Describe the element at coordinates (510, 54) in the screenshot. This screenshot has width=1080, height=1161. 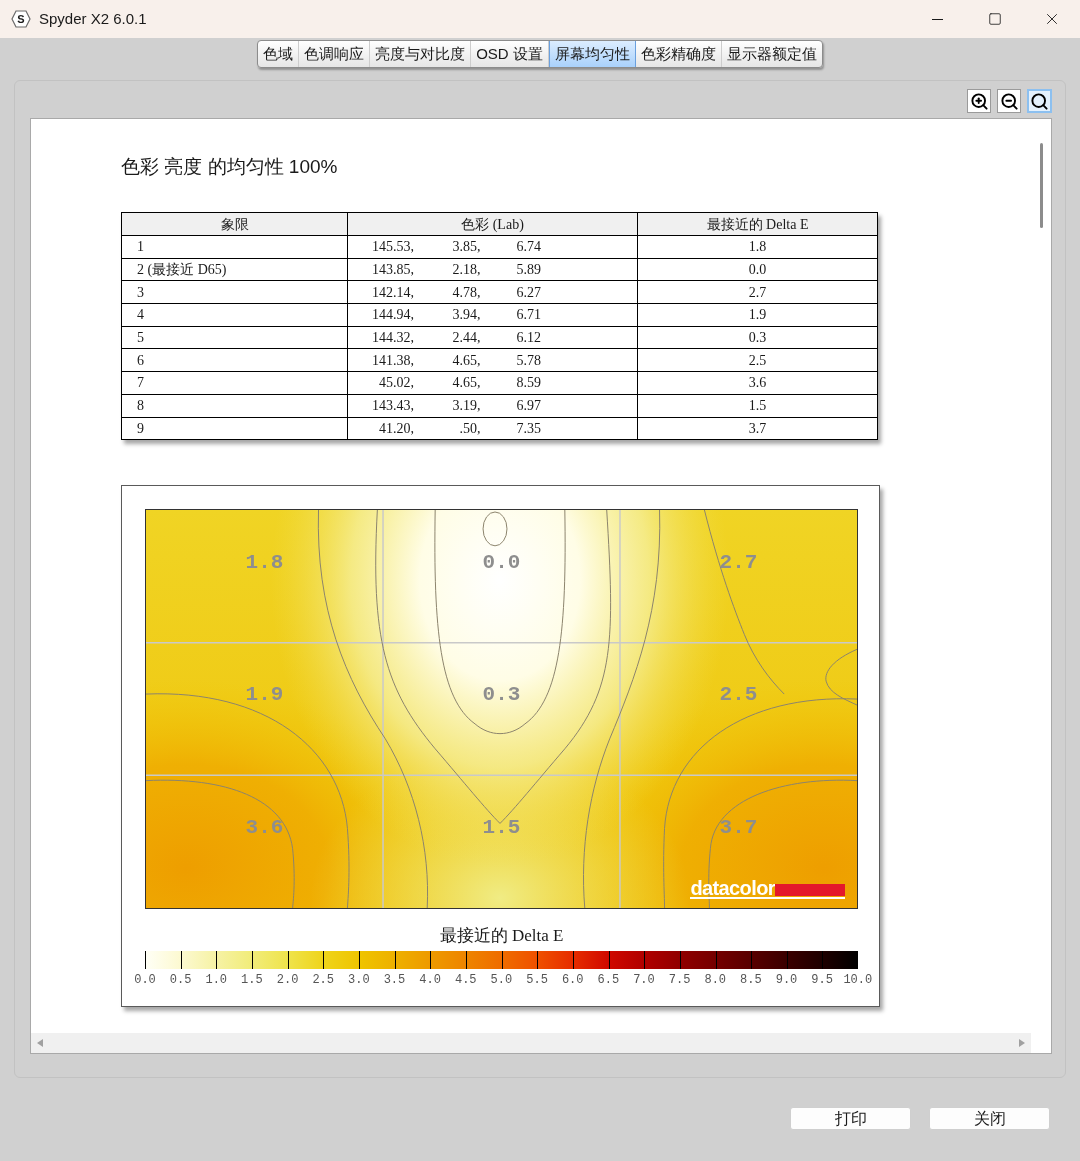
I see `tab: OSD 设置` at that location.